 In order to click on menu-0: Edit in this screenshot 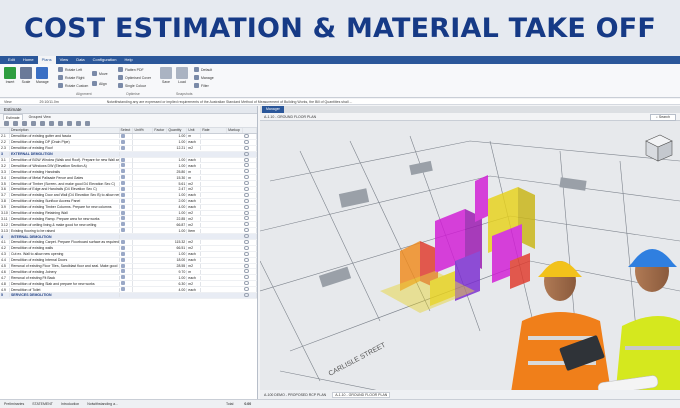, I will do `click(11, 60)`.